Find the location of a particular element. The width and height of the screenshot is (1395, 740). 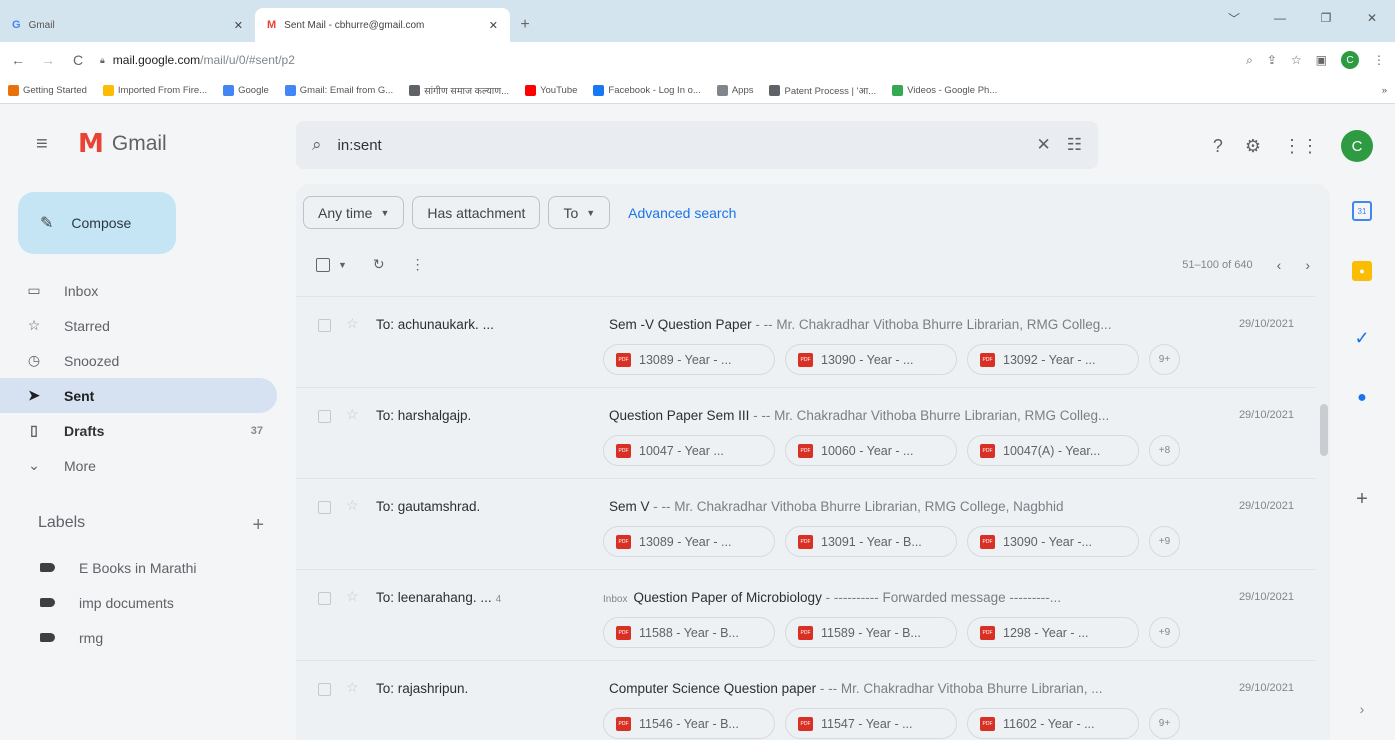

select-all-checkbox is located at coordinates (323, 264).